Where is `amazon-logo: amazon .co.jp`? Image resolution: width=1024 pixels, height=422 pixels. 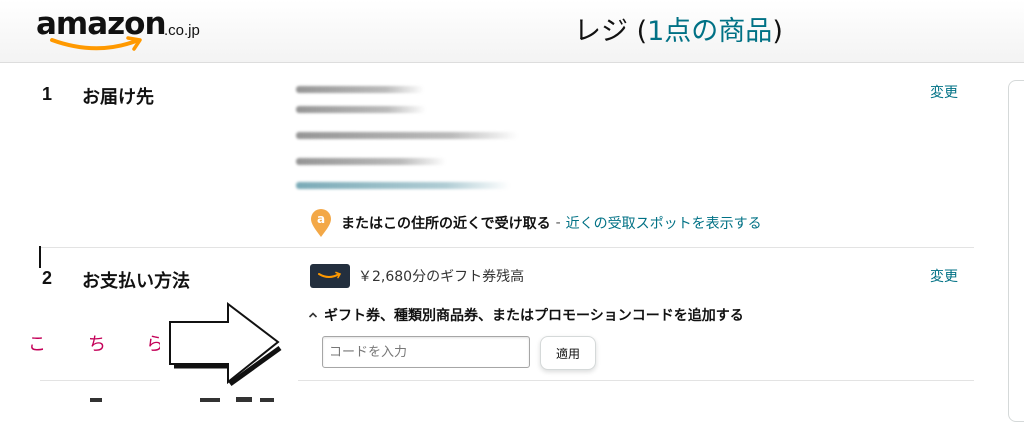 amazon-logo: amazon .co.jp is located at coordinates (126, 31).